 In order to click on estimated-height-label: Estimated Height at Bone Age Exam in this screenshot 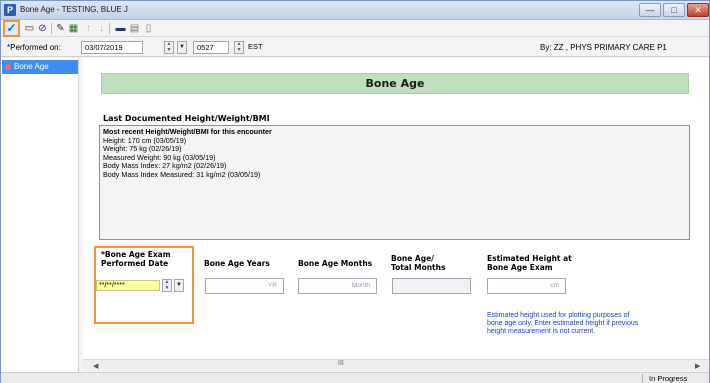, I will do `click(529, 263)`.